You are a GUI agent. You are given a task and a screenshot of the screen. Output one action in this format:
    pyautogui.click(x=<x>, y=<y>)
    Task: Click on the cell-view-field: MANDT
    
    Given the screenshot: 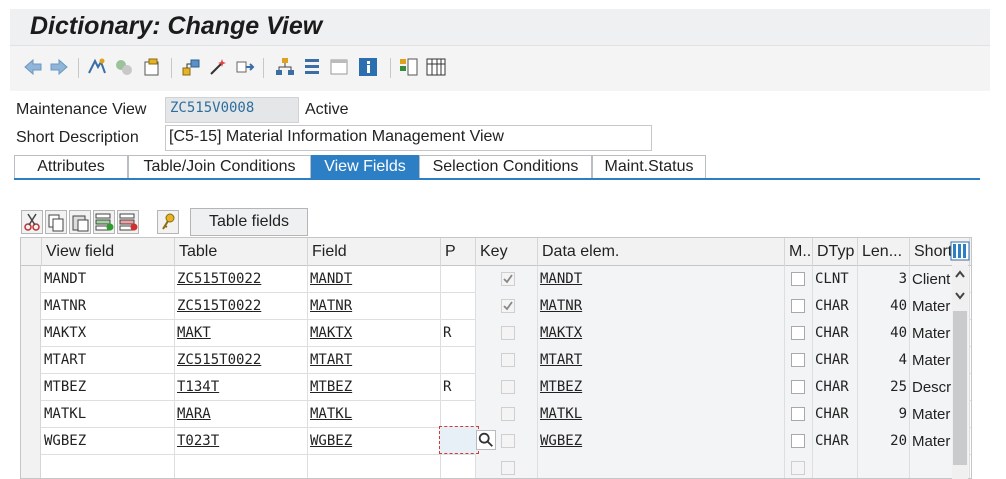 What is the action you would take?
    pyautogui.click(x=108, y=279)
    